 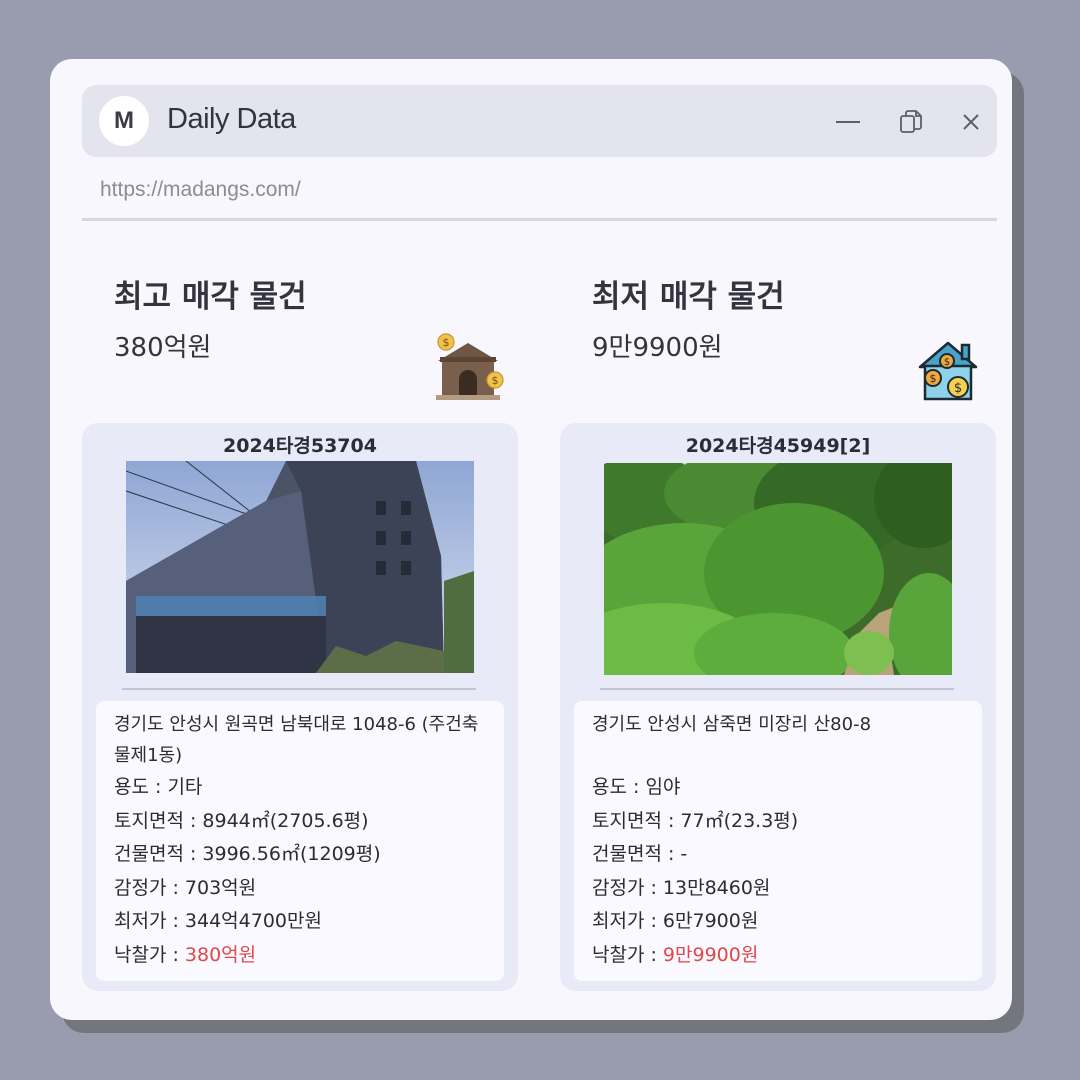 What do you see at coordinates (220, 887) in the screenshot?
I see `appraisal-value: 703억원` at bounding box center [220, 887].